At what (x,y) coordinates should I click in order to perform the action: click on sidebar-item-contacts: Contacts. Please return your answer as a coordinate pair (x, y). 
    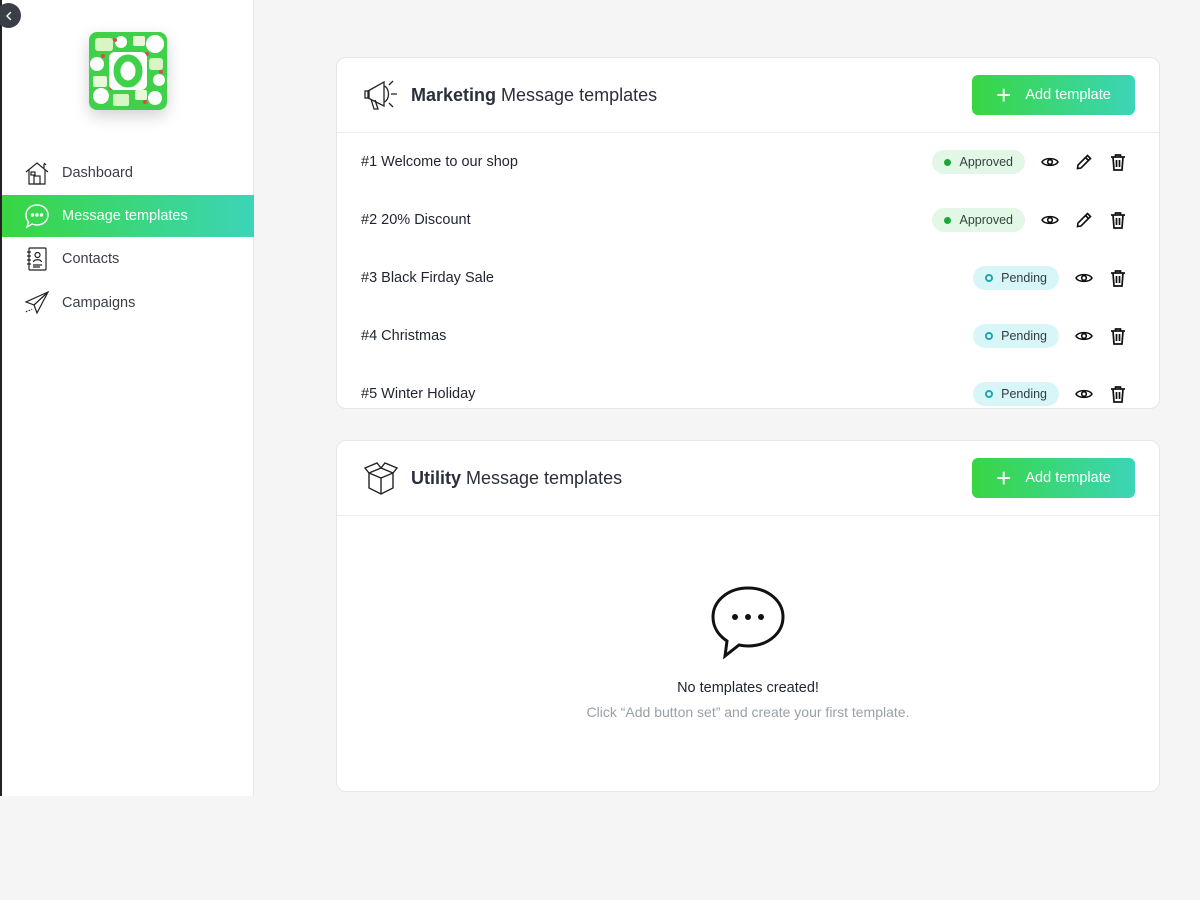
    Looking at the image, I should click on (128, 259).